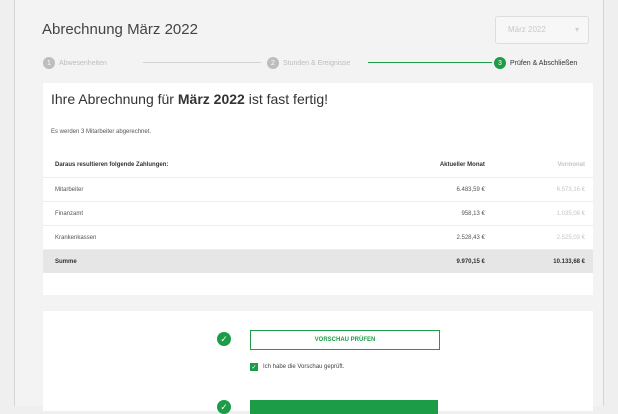 The width and height of the screenshot is (618, 414). What do you see at coordinates (273, 63) in the screenshot?
I see `step-number: 2` at bounding box center [273, 63].